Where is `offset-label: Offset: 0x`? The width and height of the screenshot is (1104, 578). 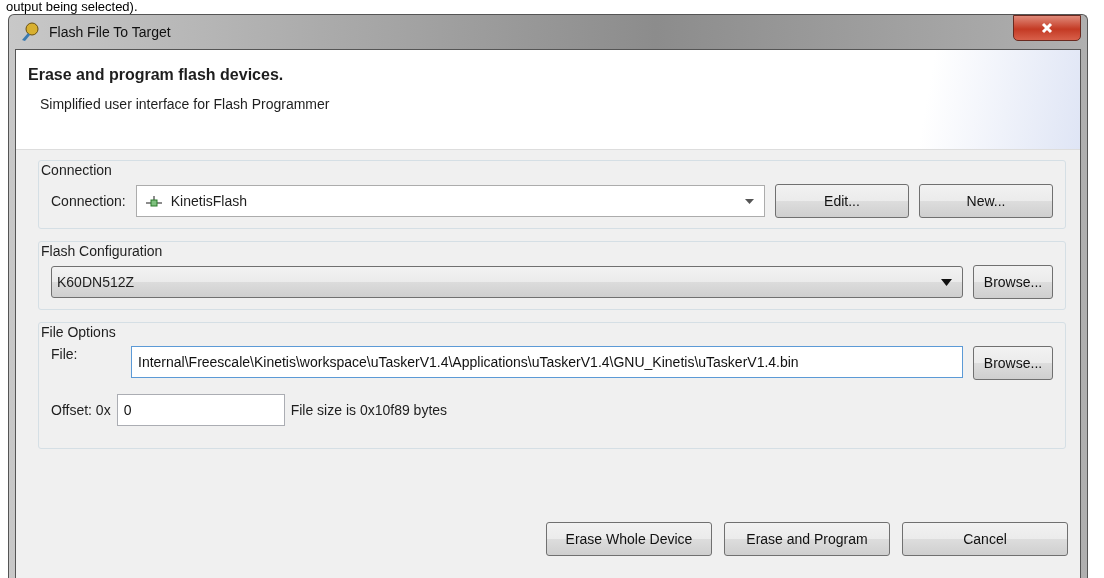 offset-label: Offset: 0x is located at coordinates (81, 410).